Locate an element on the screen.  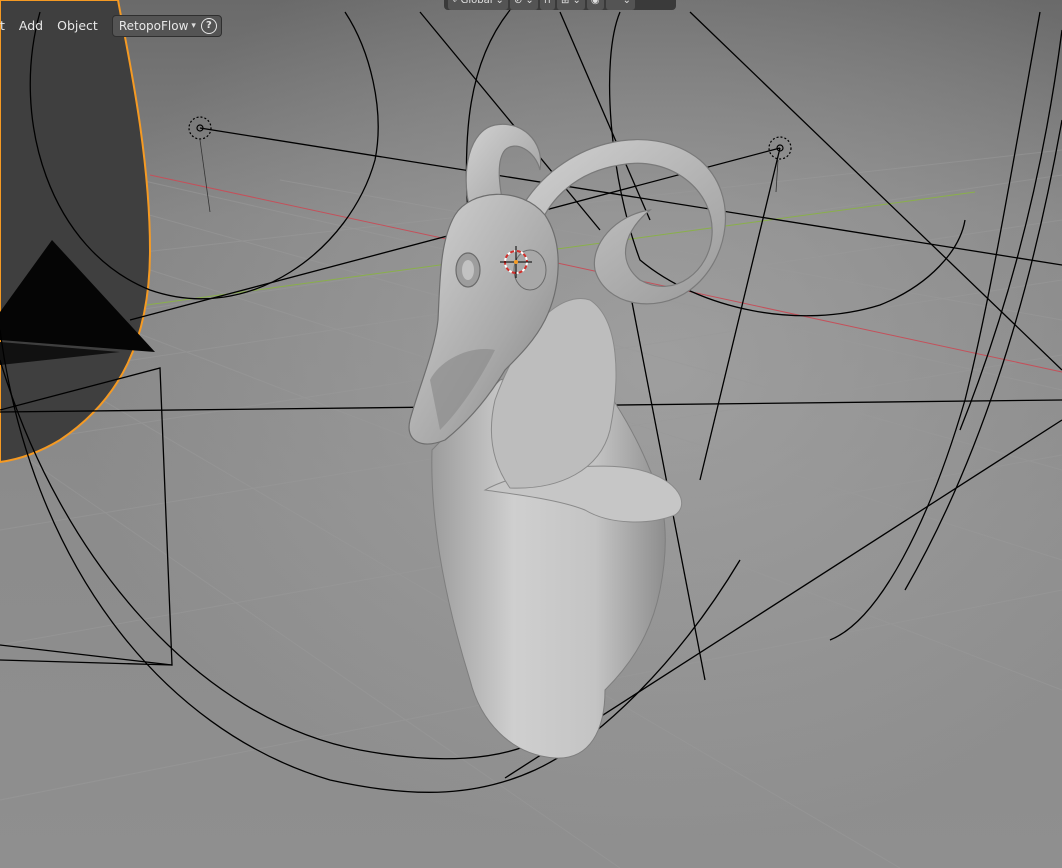
viewport-header-menu: t Add Object RetopoFlow ▾ ? is located at coordinates (111, 26).